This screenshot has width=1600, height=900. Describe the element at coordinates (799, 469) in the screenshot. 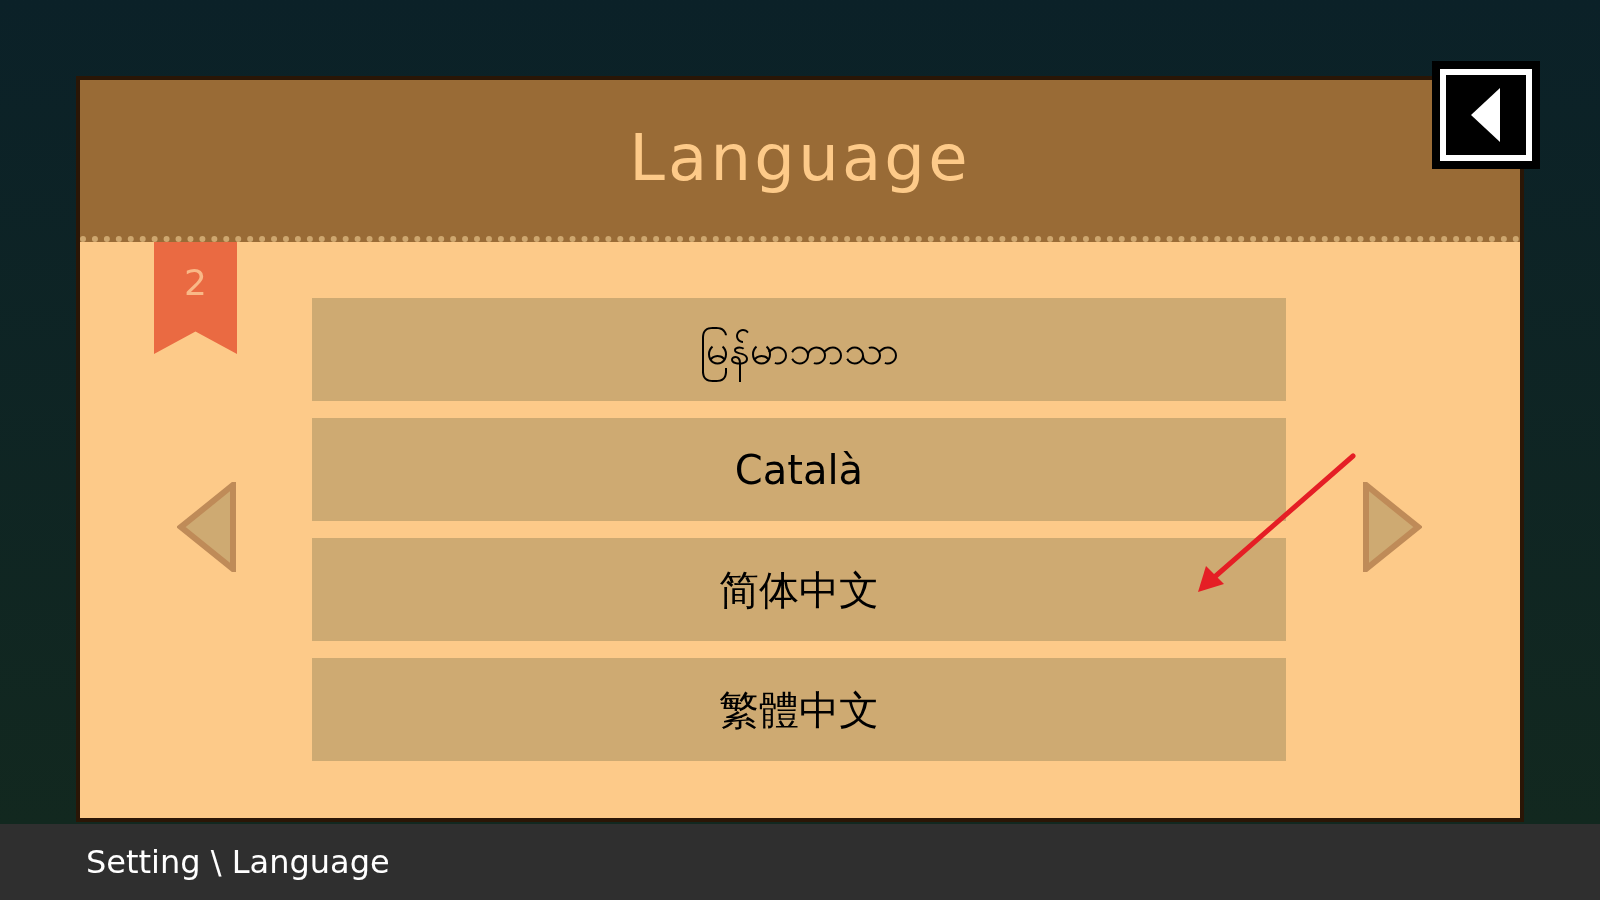

I see `language-option: Català` at that location.